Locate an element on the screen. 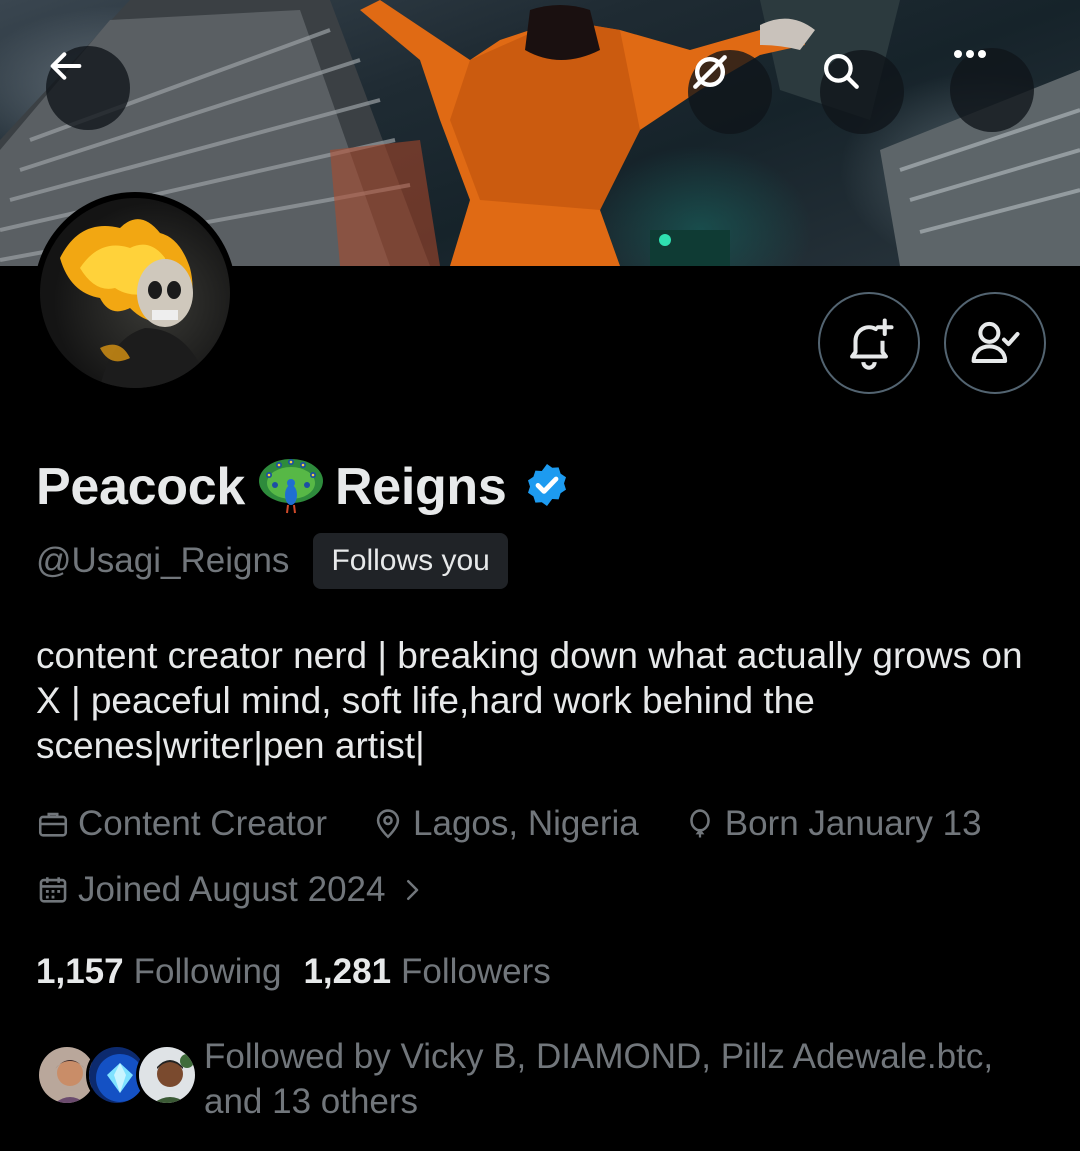 The width and height of the screenshot is (1080, 1151). display-name-row: Peacock Reigns is located at coordinates (303, 487).